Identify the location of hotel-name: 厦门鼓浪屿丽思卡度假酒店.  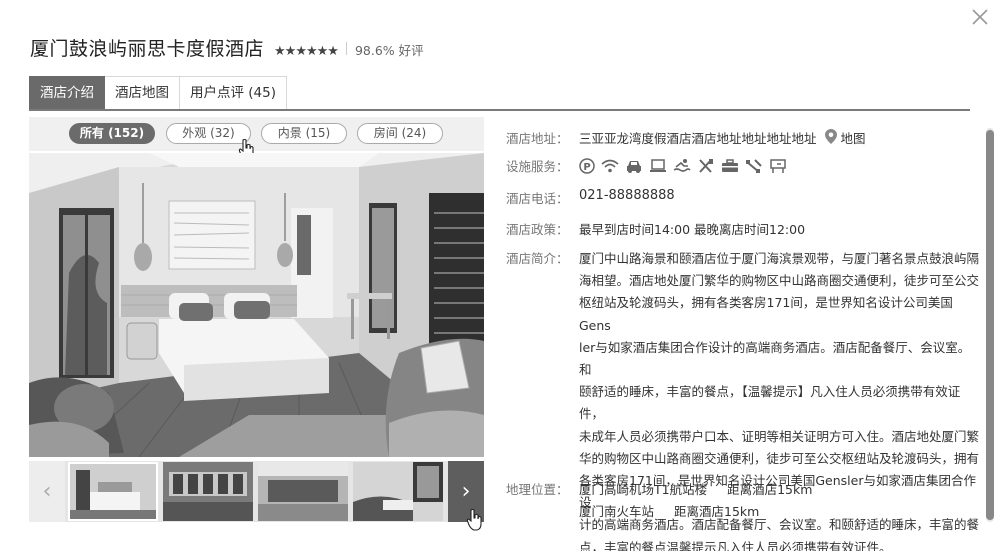
(147, 49).